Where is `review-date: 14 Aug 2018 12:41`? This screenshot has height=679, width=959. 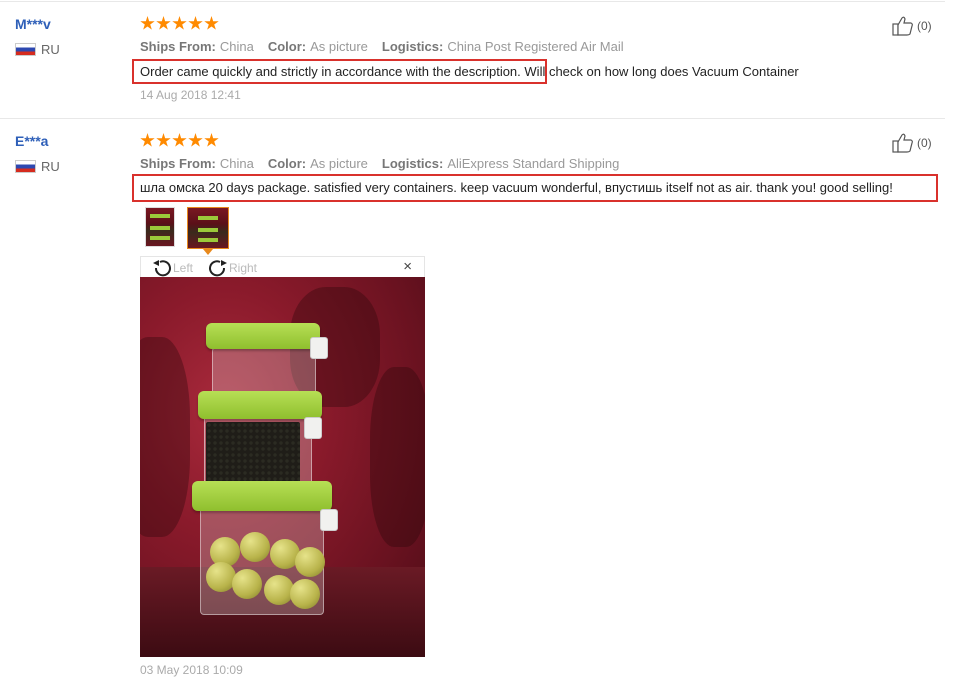
review-date: 14 Aug 2018 12:41 is located at coordinates (190, 95).